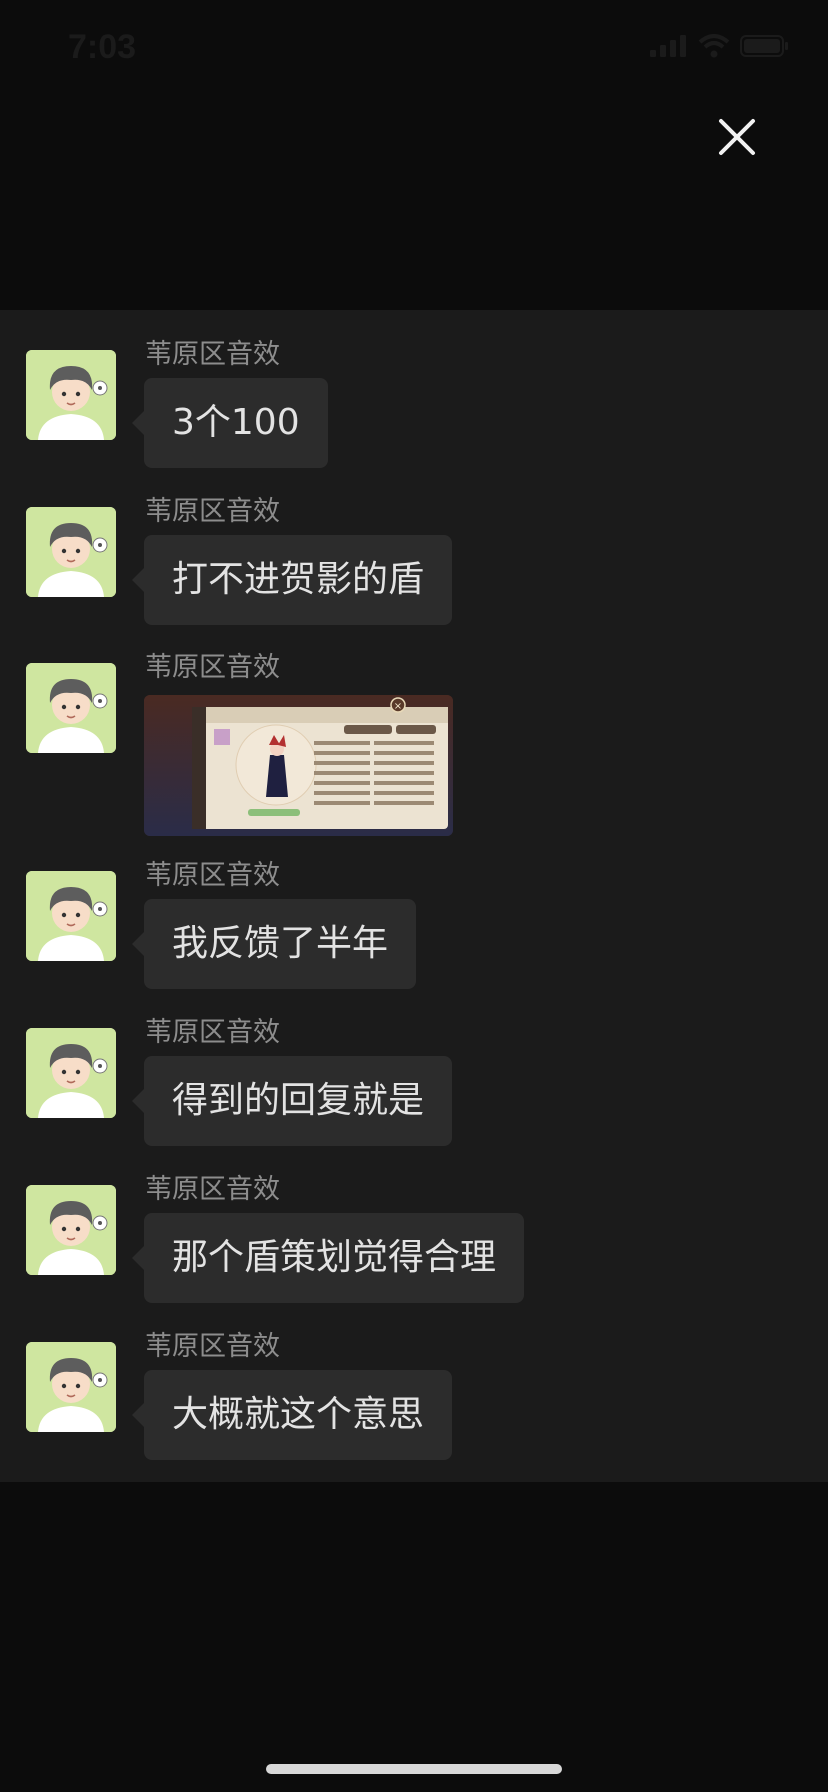 Image resolution: width=828 pixels, height=1792 pixels. Describe the element at coordinates (292, 580) in the screenshot. I see `message-bubble: 打不进贺影的盾` at that location.